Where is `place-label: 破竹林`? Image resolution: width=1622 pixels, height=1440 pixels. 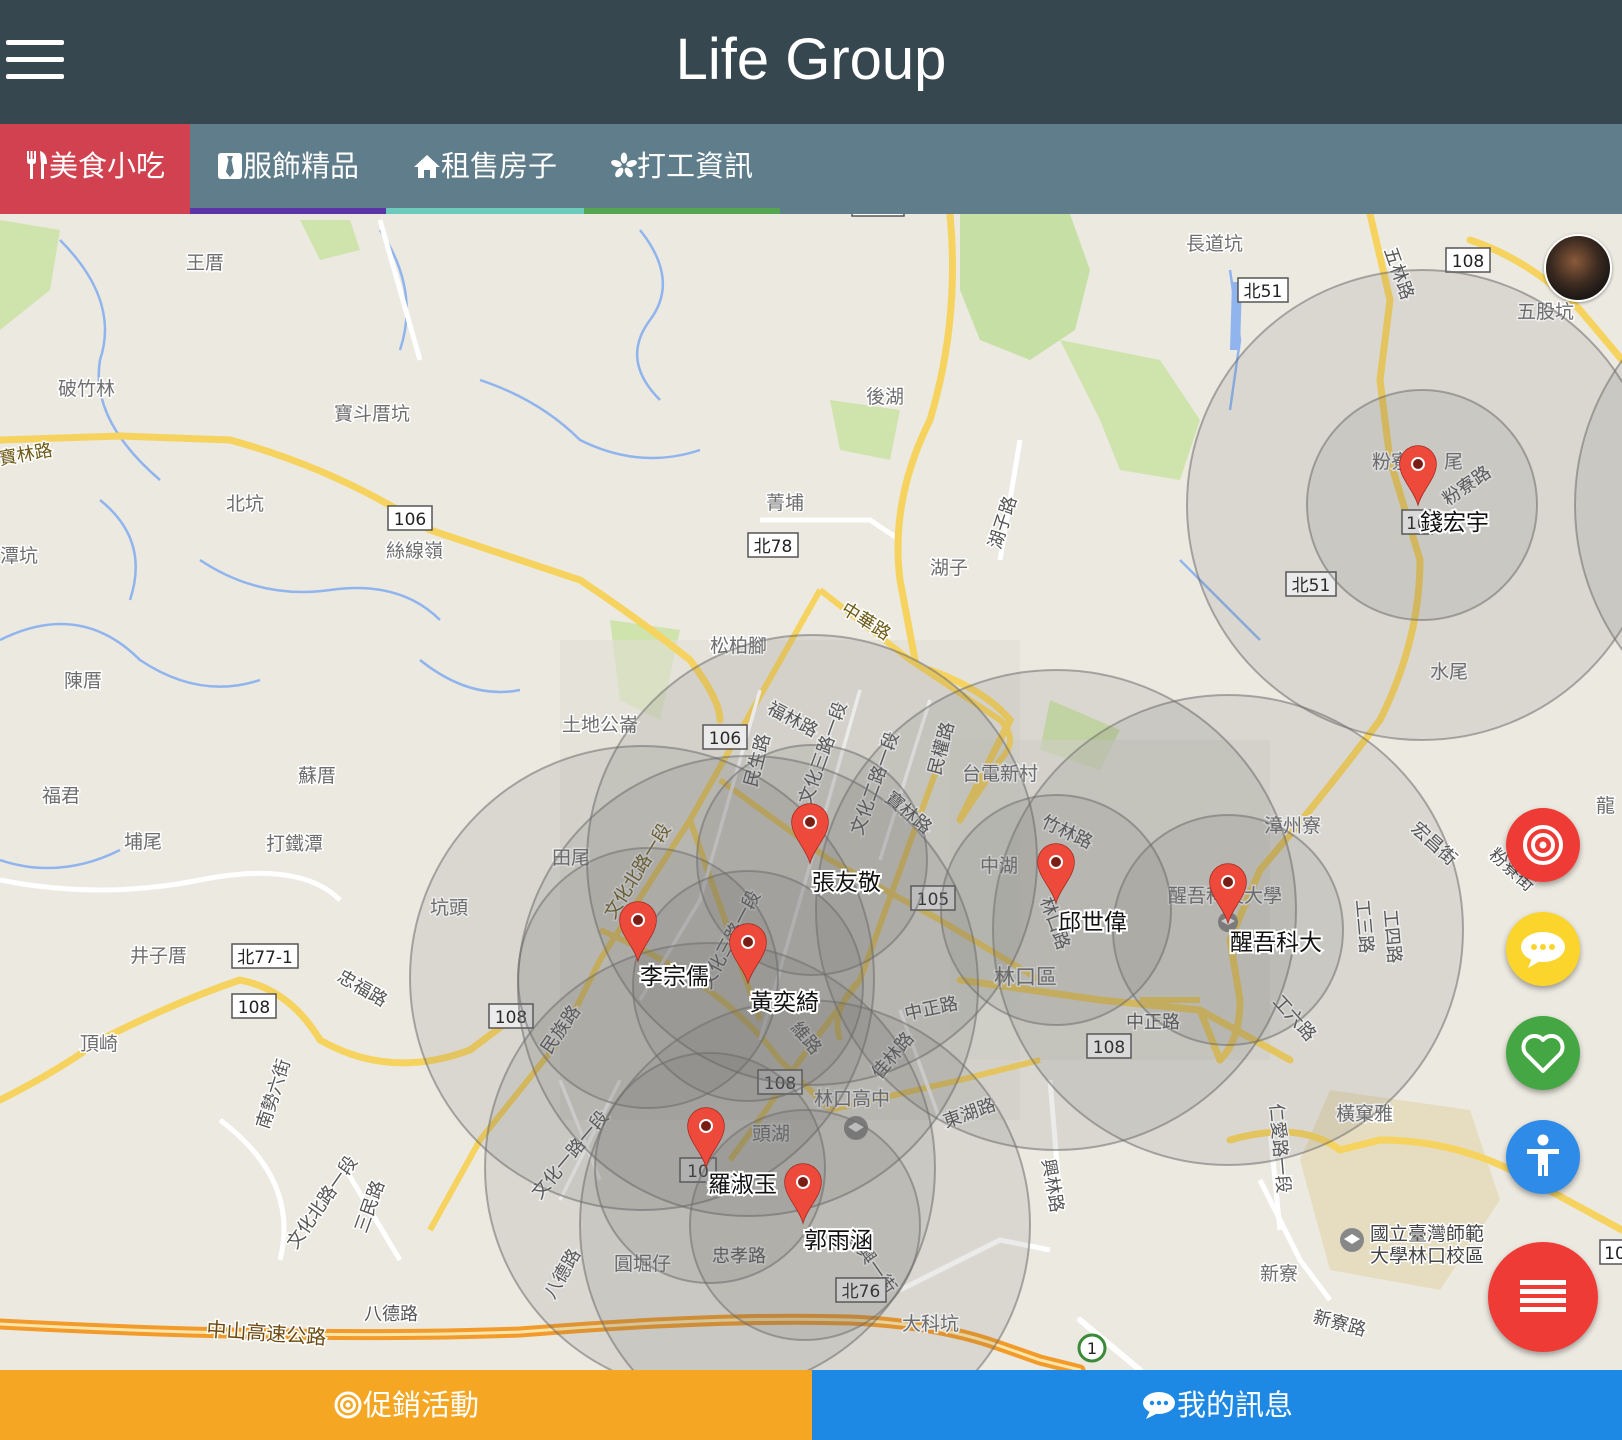
place-label: 破竹林 is located at coordinates (86, 389).